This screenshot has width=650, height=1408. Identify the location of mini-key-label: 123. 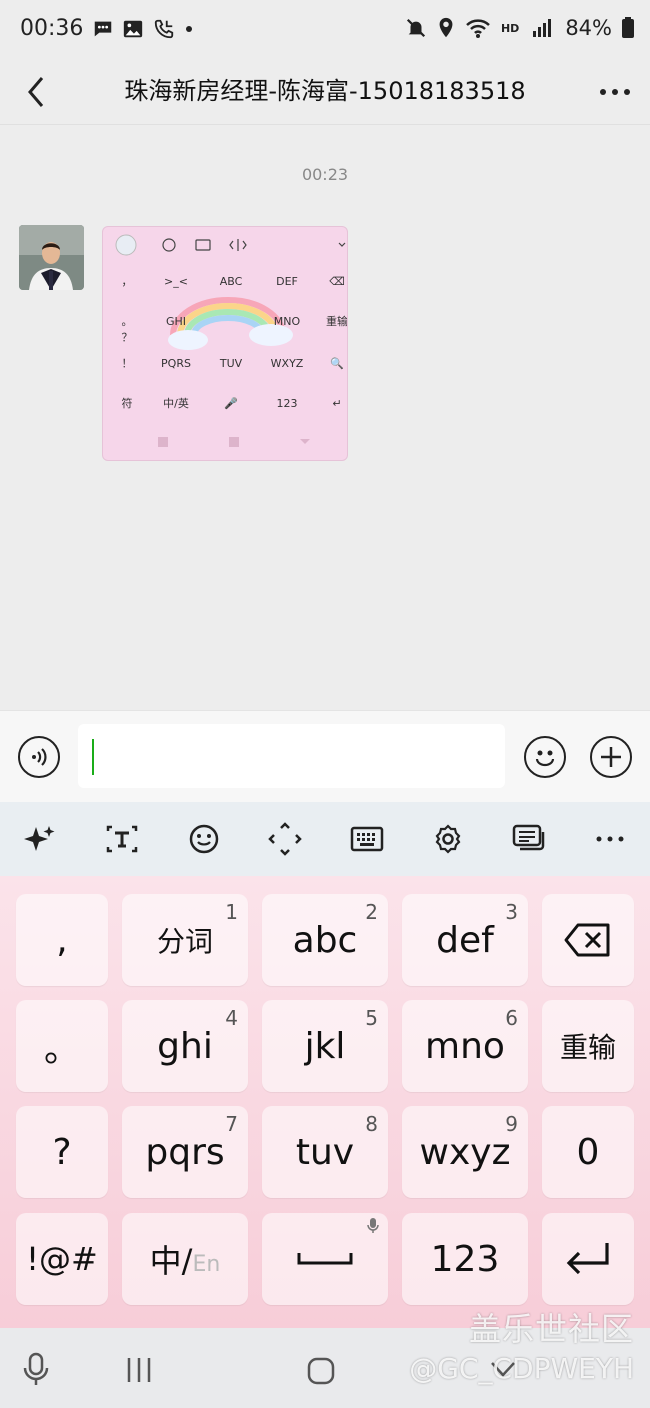
(287, 403).